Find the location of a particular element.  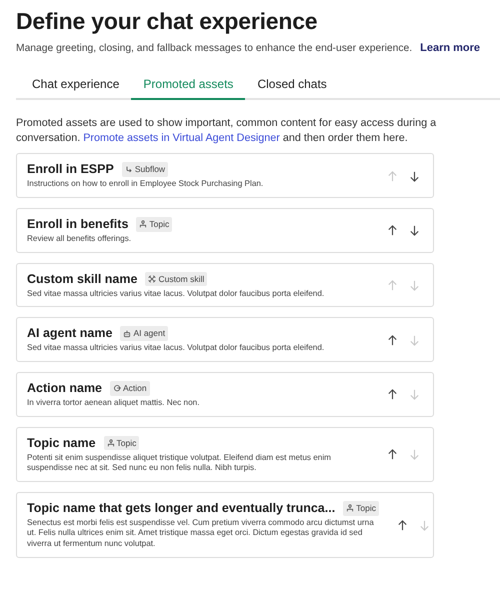

asset-name: Topic name is located at coordinates (61, 443).